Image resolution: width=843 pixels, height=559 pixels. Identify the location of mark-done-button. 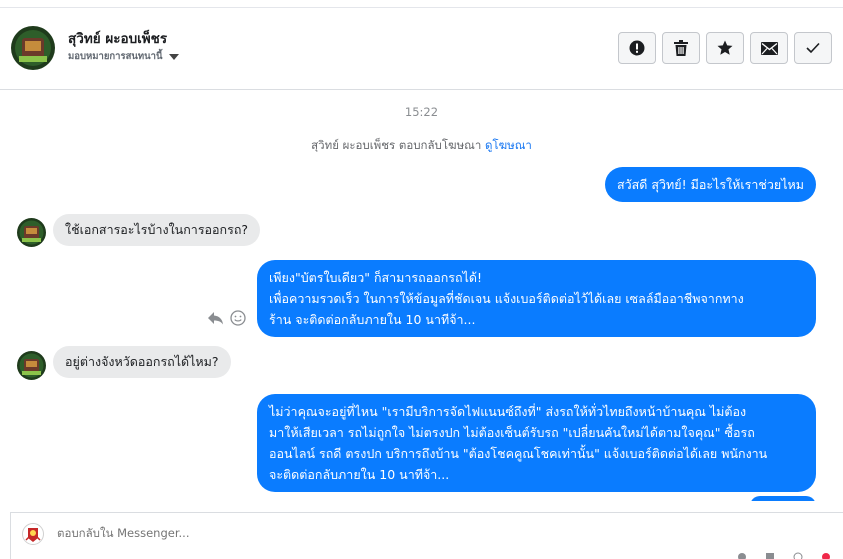
(813, 48).